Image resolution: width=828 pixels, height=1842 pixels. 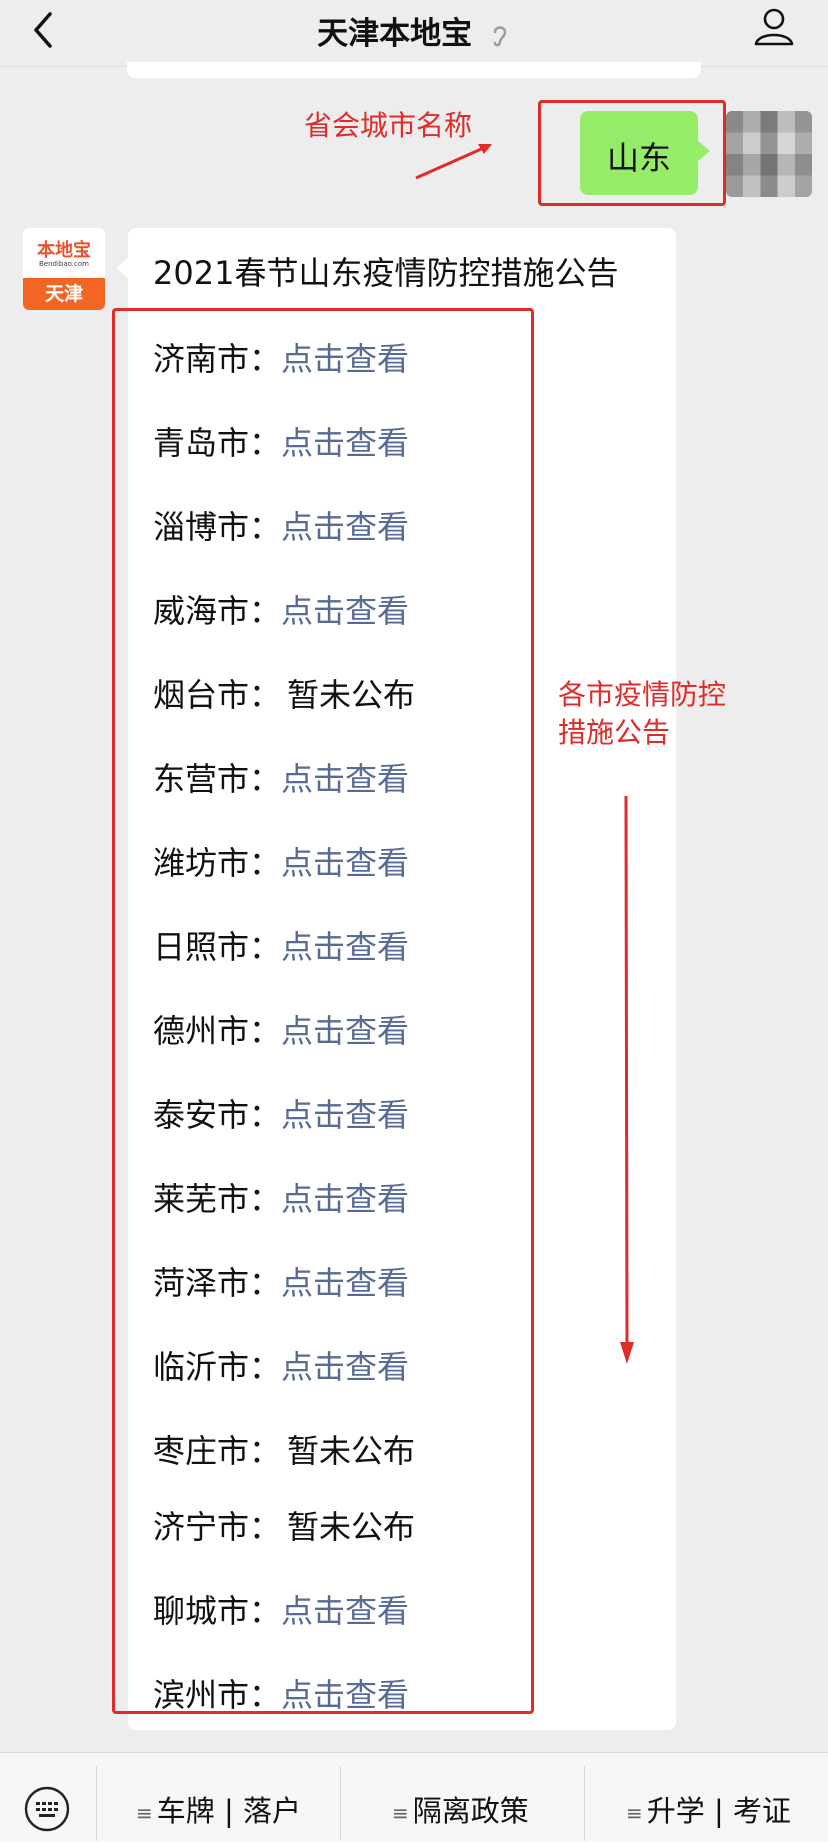 What do you see at coordinates (414, 70) in the screenshot?
I see `previous-message-bubble` at bounding box center [414, 70].